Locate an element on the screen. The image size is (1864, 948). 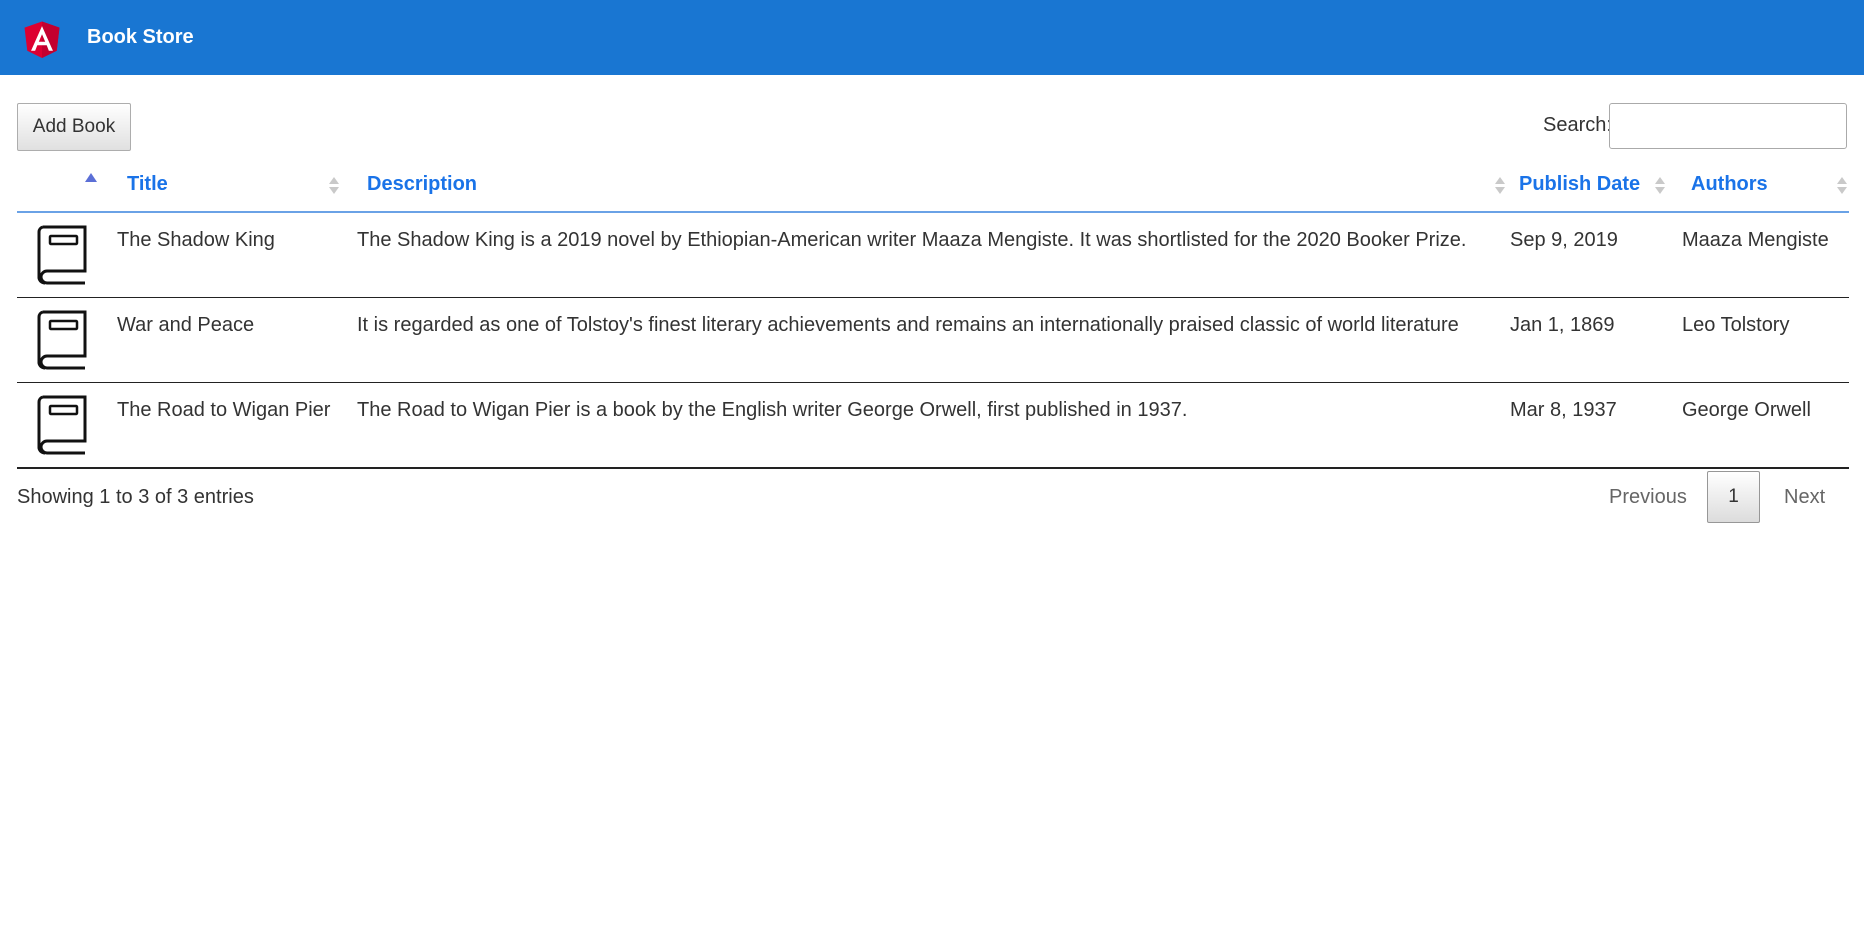
add-book-button: Add Book is located at coordinates (74, 127).